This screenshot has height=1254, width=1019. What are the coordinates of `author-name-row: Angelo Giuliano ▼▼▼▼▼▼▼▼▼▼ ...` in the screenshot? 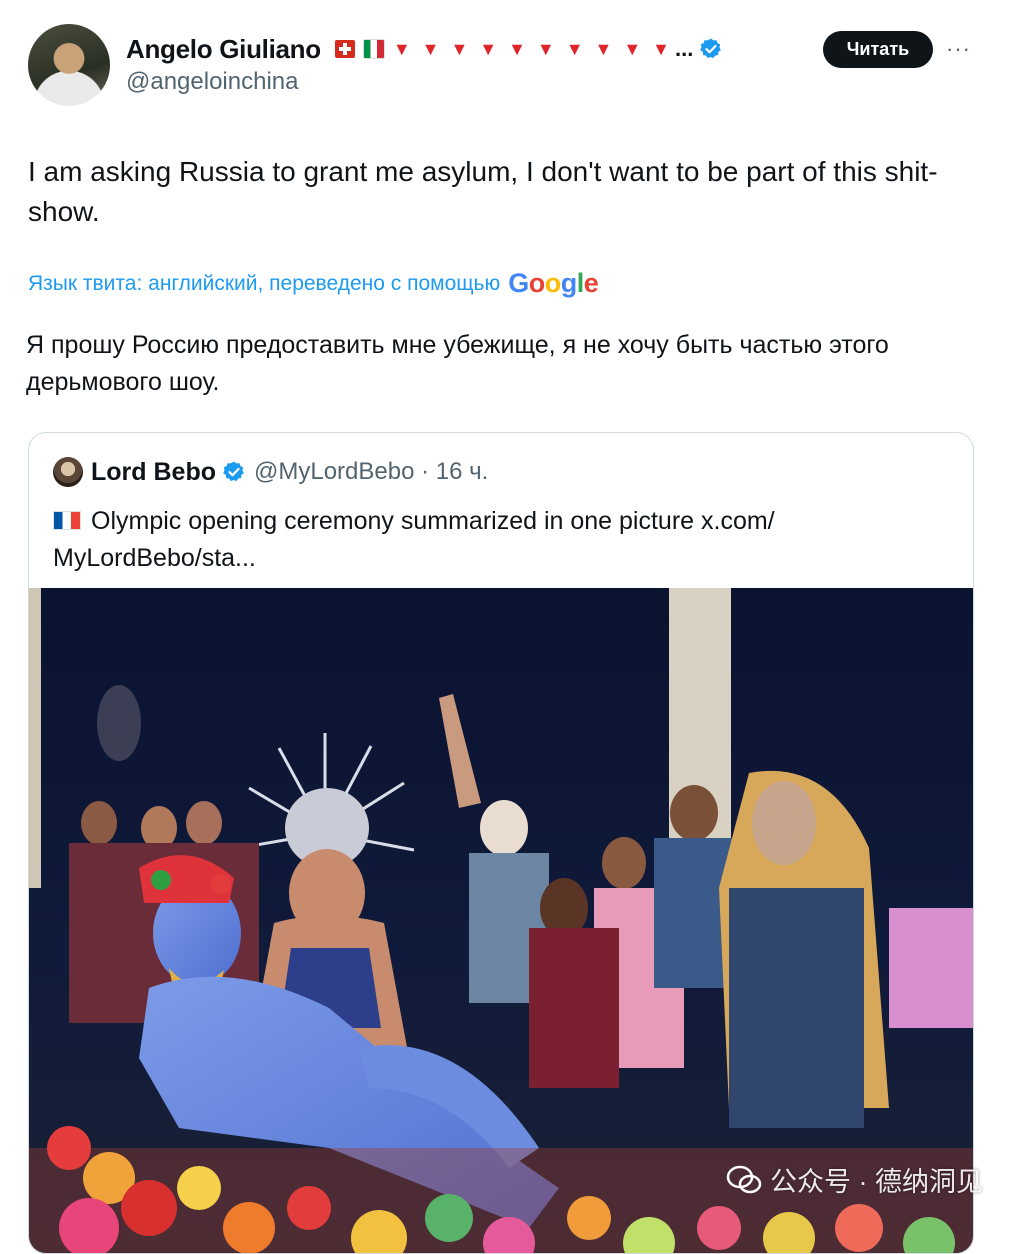 It's located at (424, 49).